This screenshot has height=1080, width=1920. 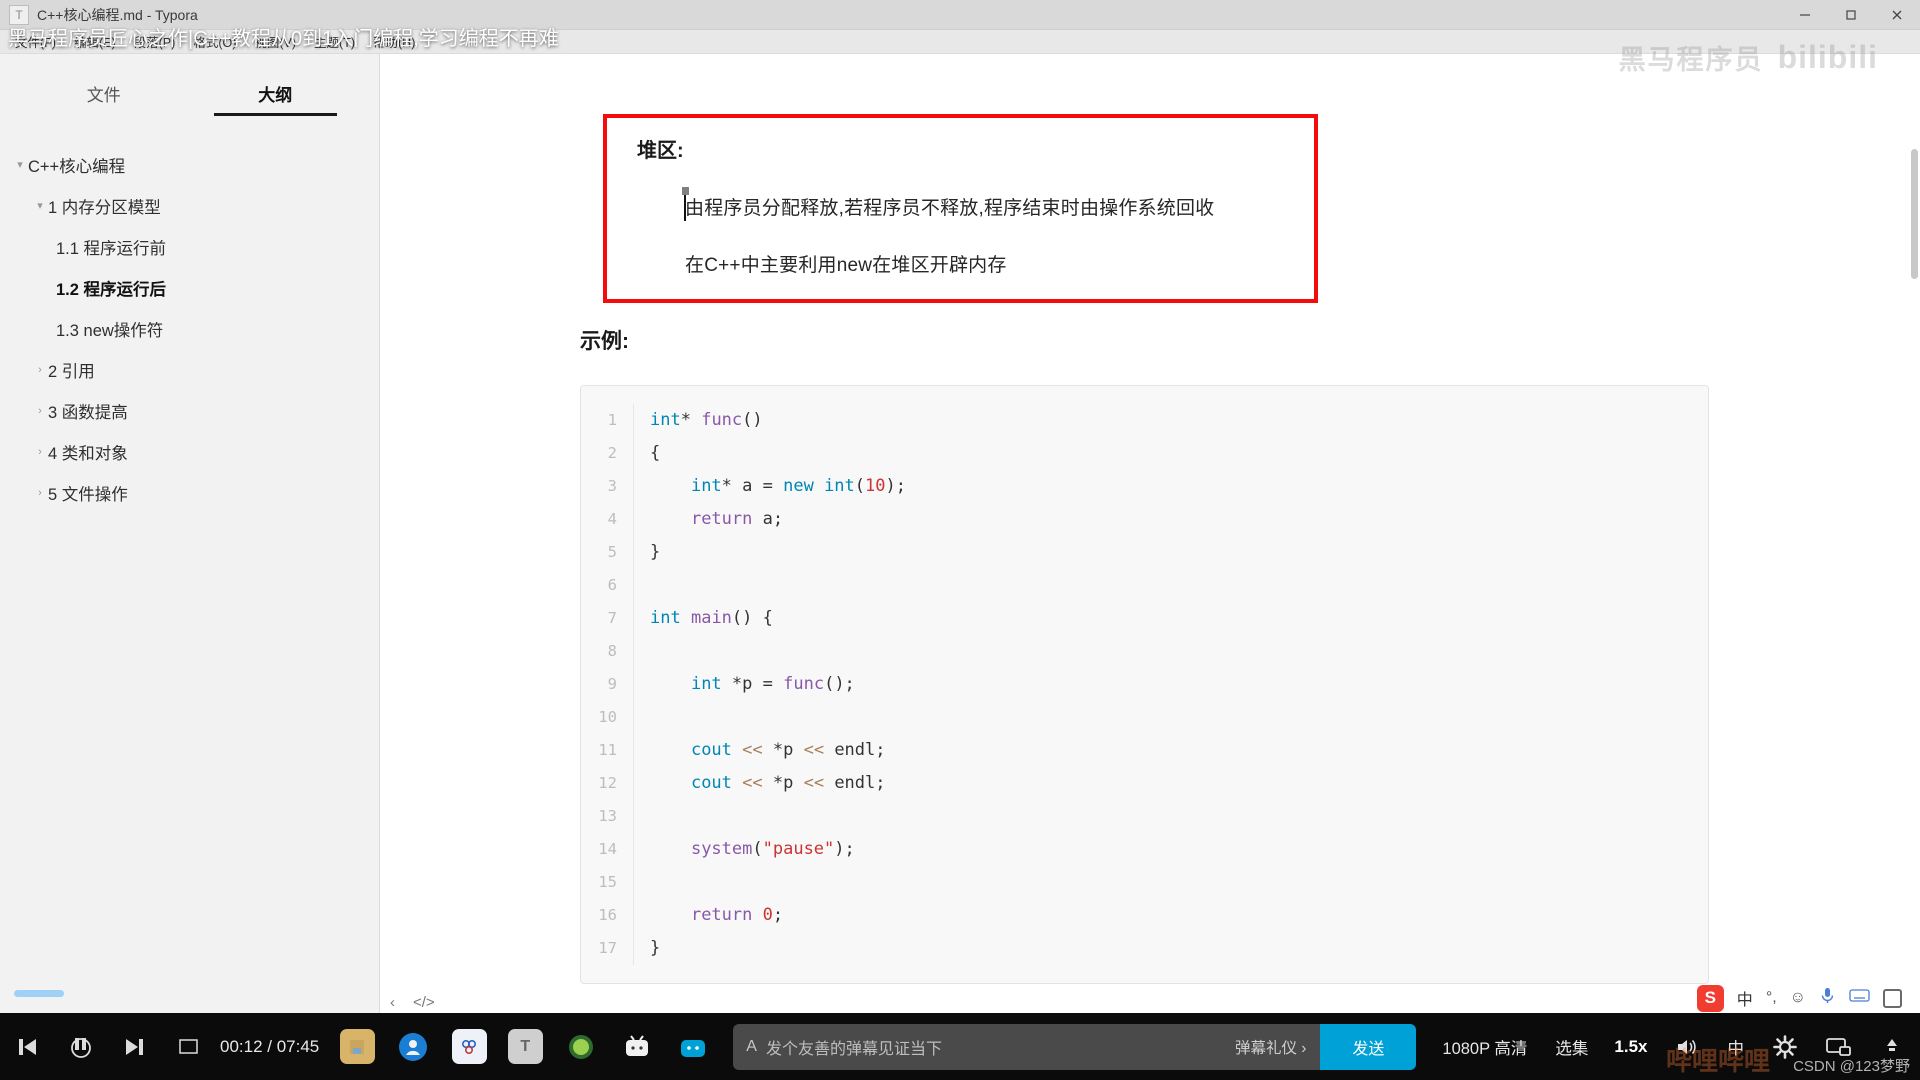 What do you see at coordinates (1144, 717) in the screenshot?
I see `code-line: 10` at bounding box center [1144, 717].